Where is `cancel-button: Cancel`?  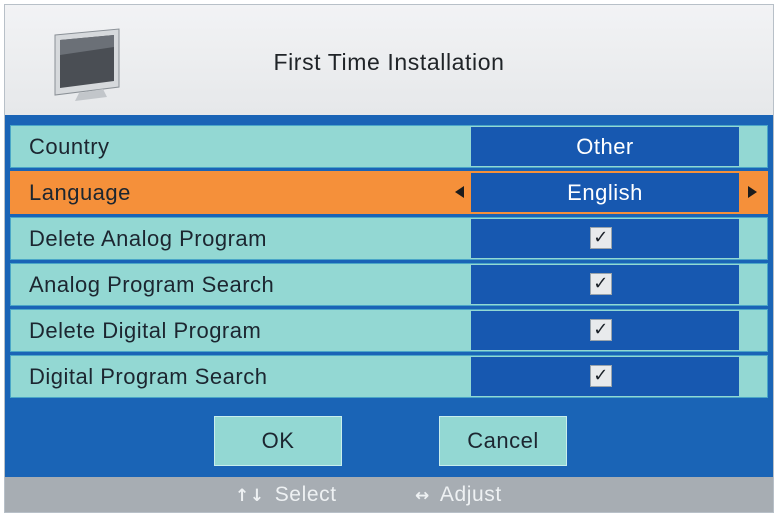
cancel-button: Cancel is located at coordinates (503, 441).